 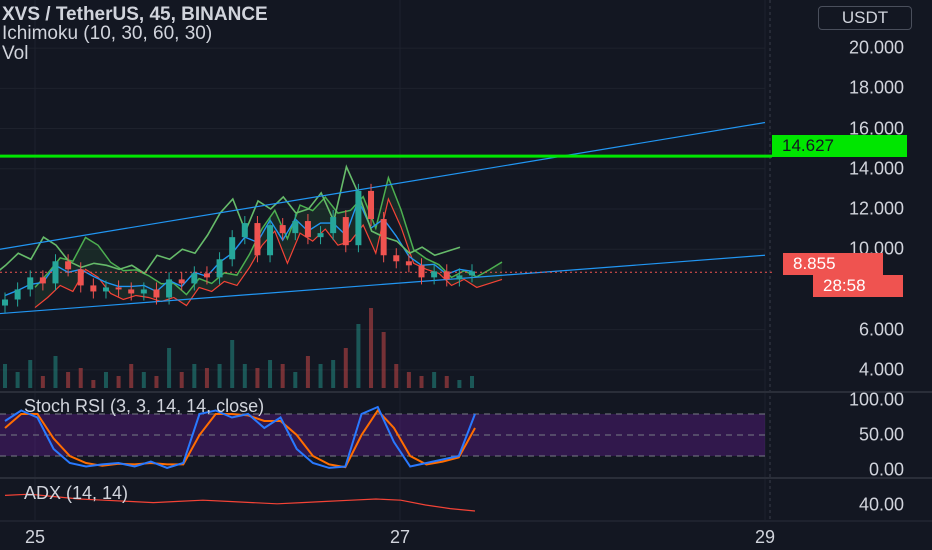 I want to click on price-tick-label: 14.000, so click(x=876, y=168).